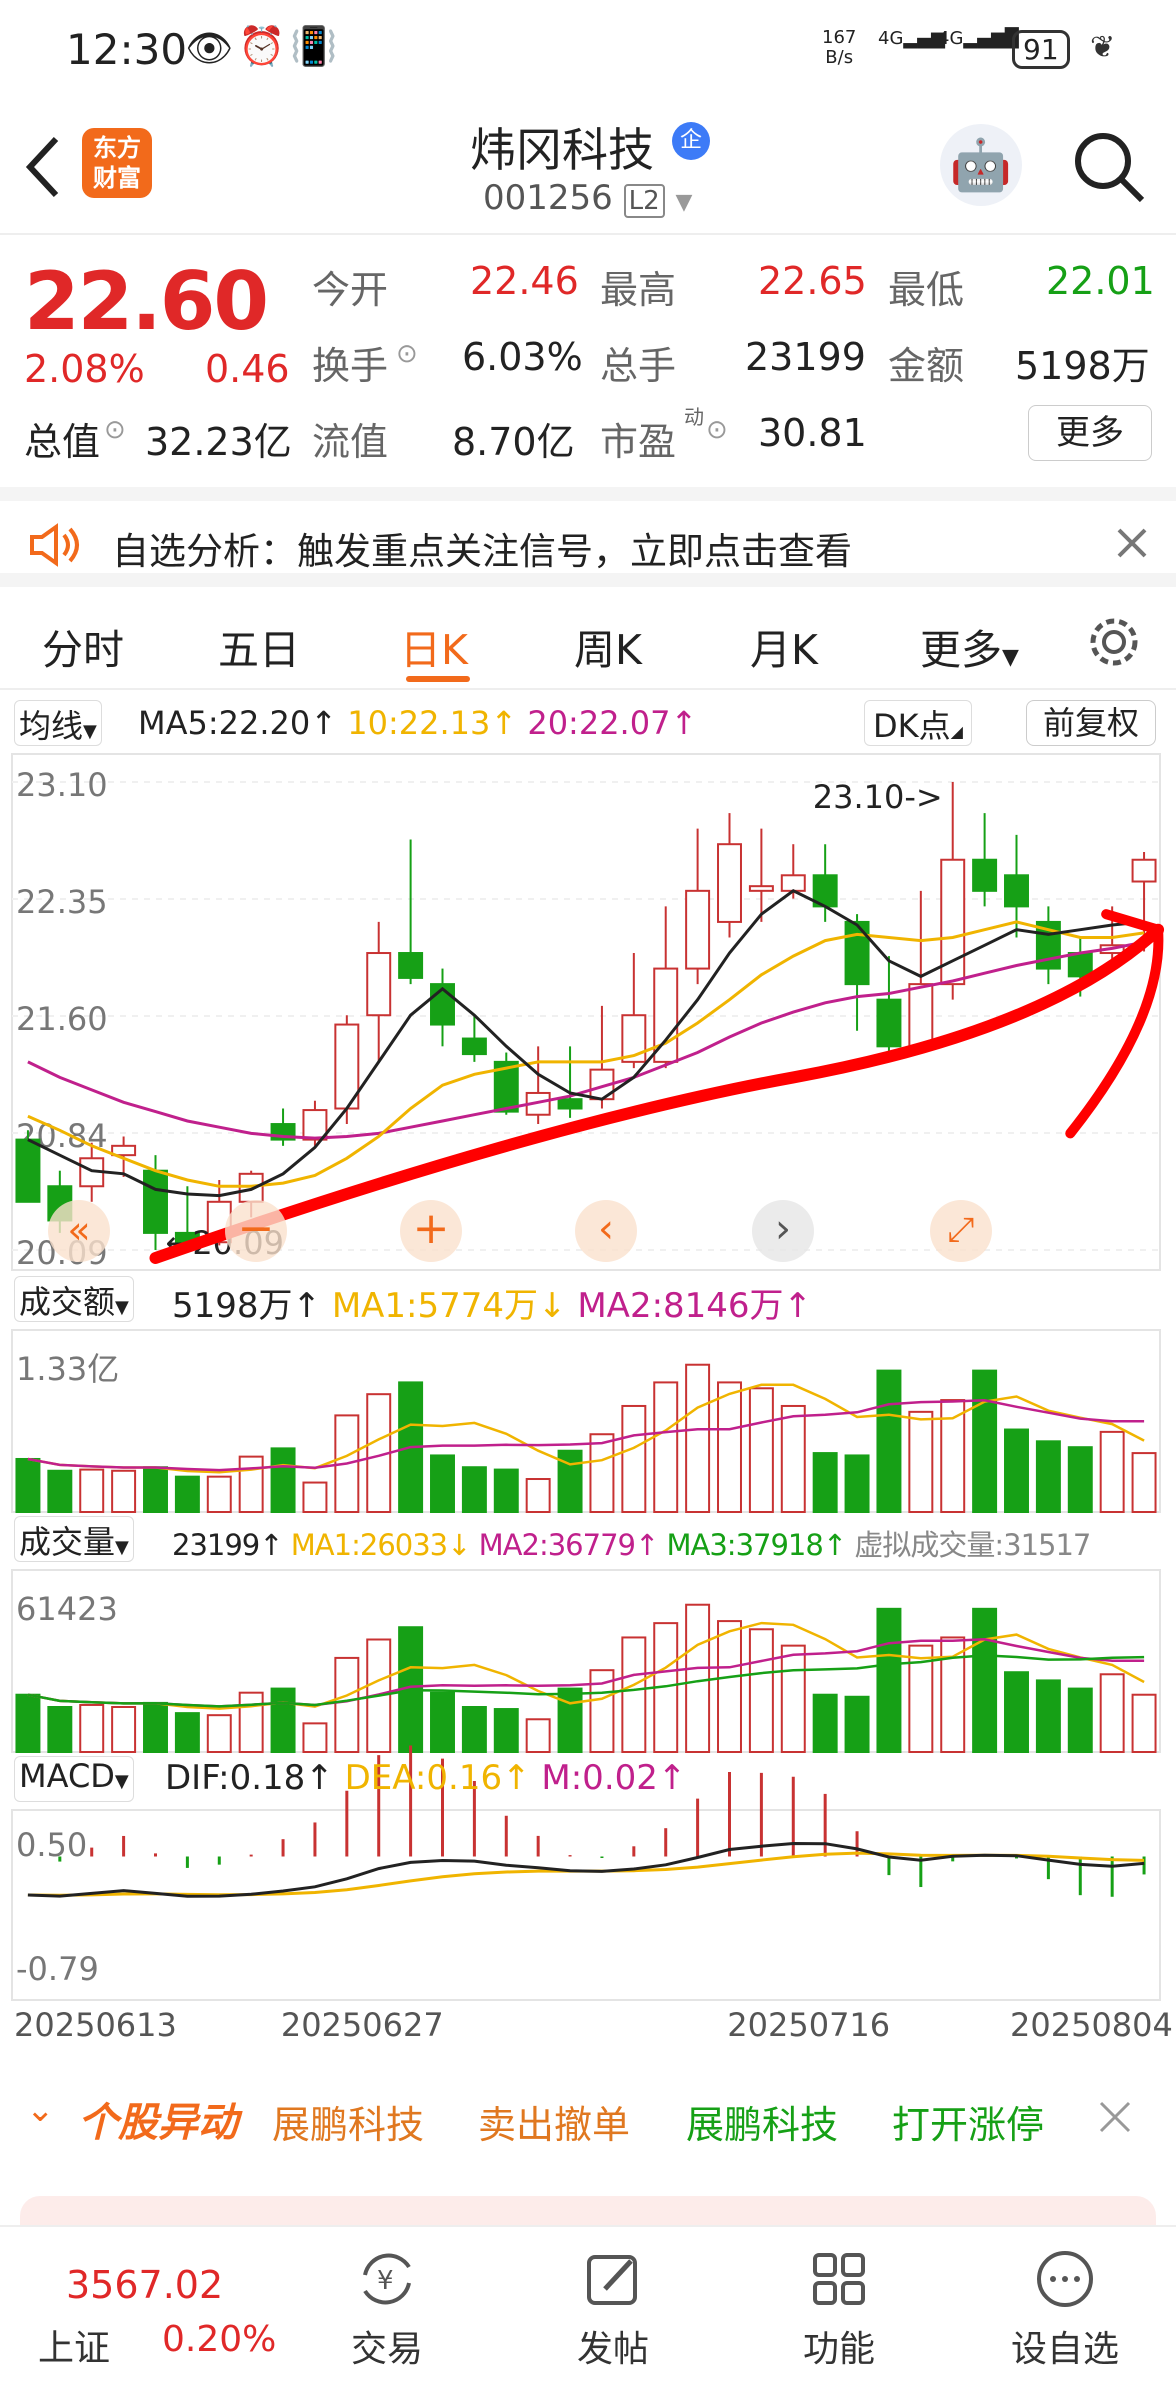  Describe the element at coordinates (783, 1231) in the screenshot. I see `next-icon: ›` at that location.